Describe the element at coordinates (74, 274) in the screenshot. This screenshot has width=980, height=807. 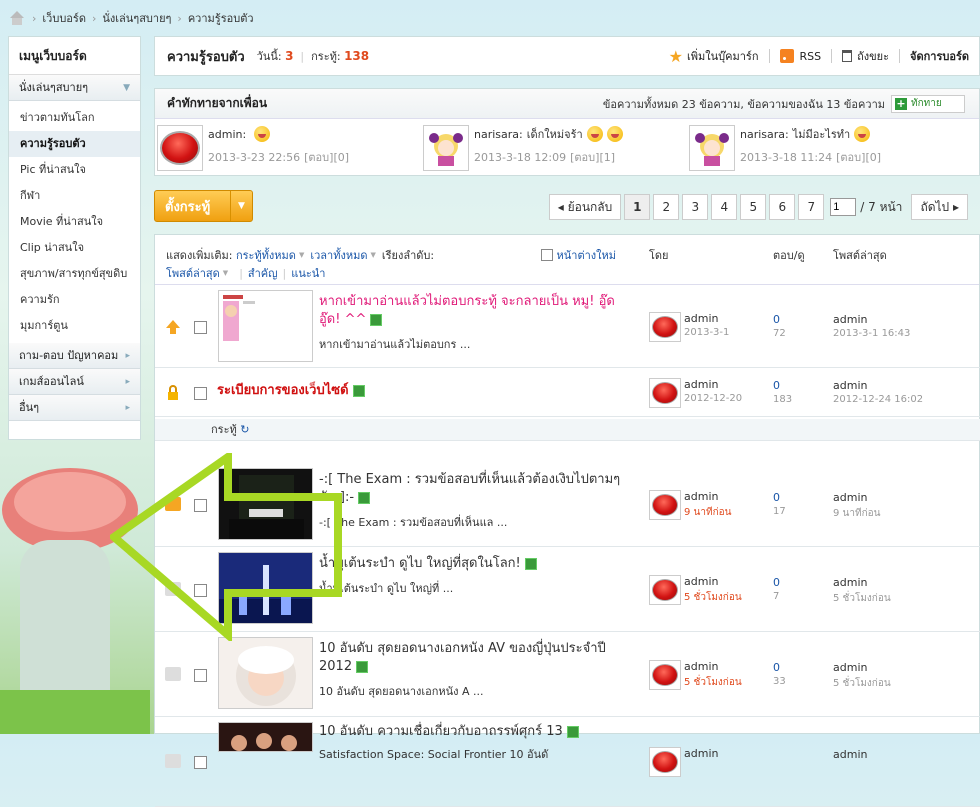
I see `sidebar-item: สุขภาพ/สารทุกข์สุขดิบ` at that location.